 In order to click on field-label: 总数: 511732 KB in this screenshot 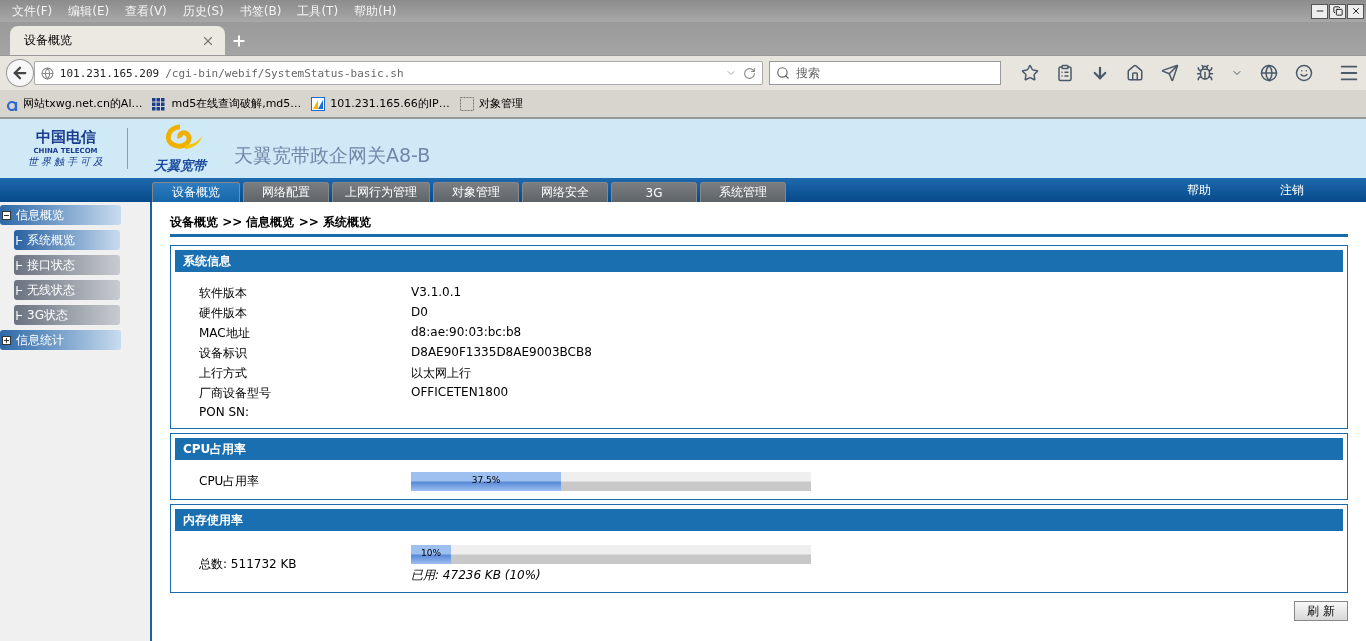, I will do `click(248, 564)`.